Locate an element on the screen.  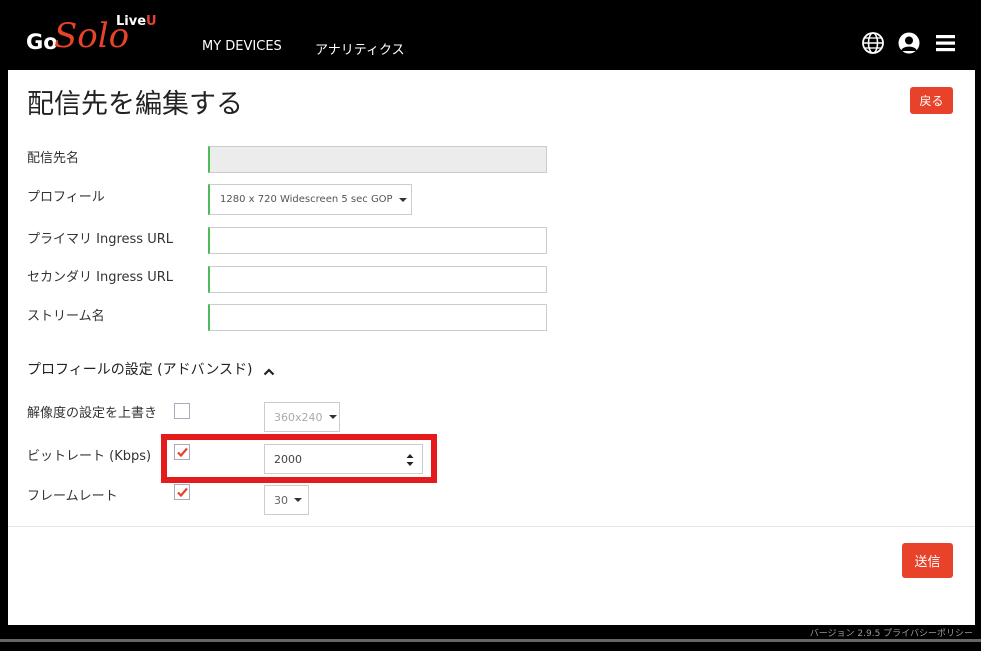
framerate-select-value: 30 is located at coordinates (281, 500).